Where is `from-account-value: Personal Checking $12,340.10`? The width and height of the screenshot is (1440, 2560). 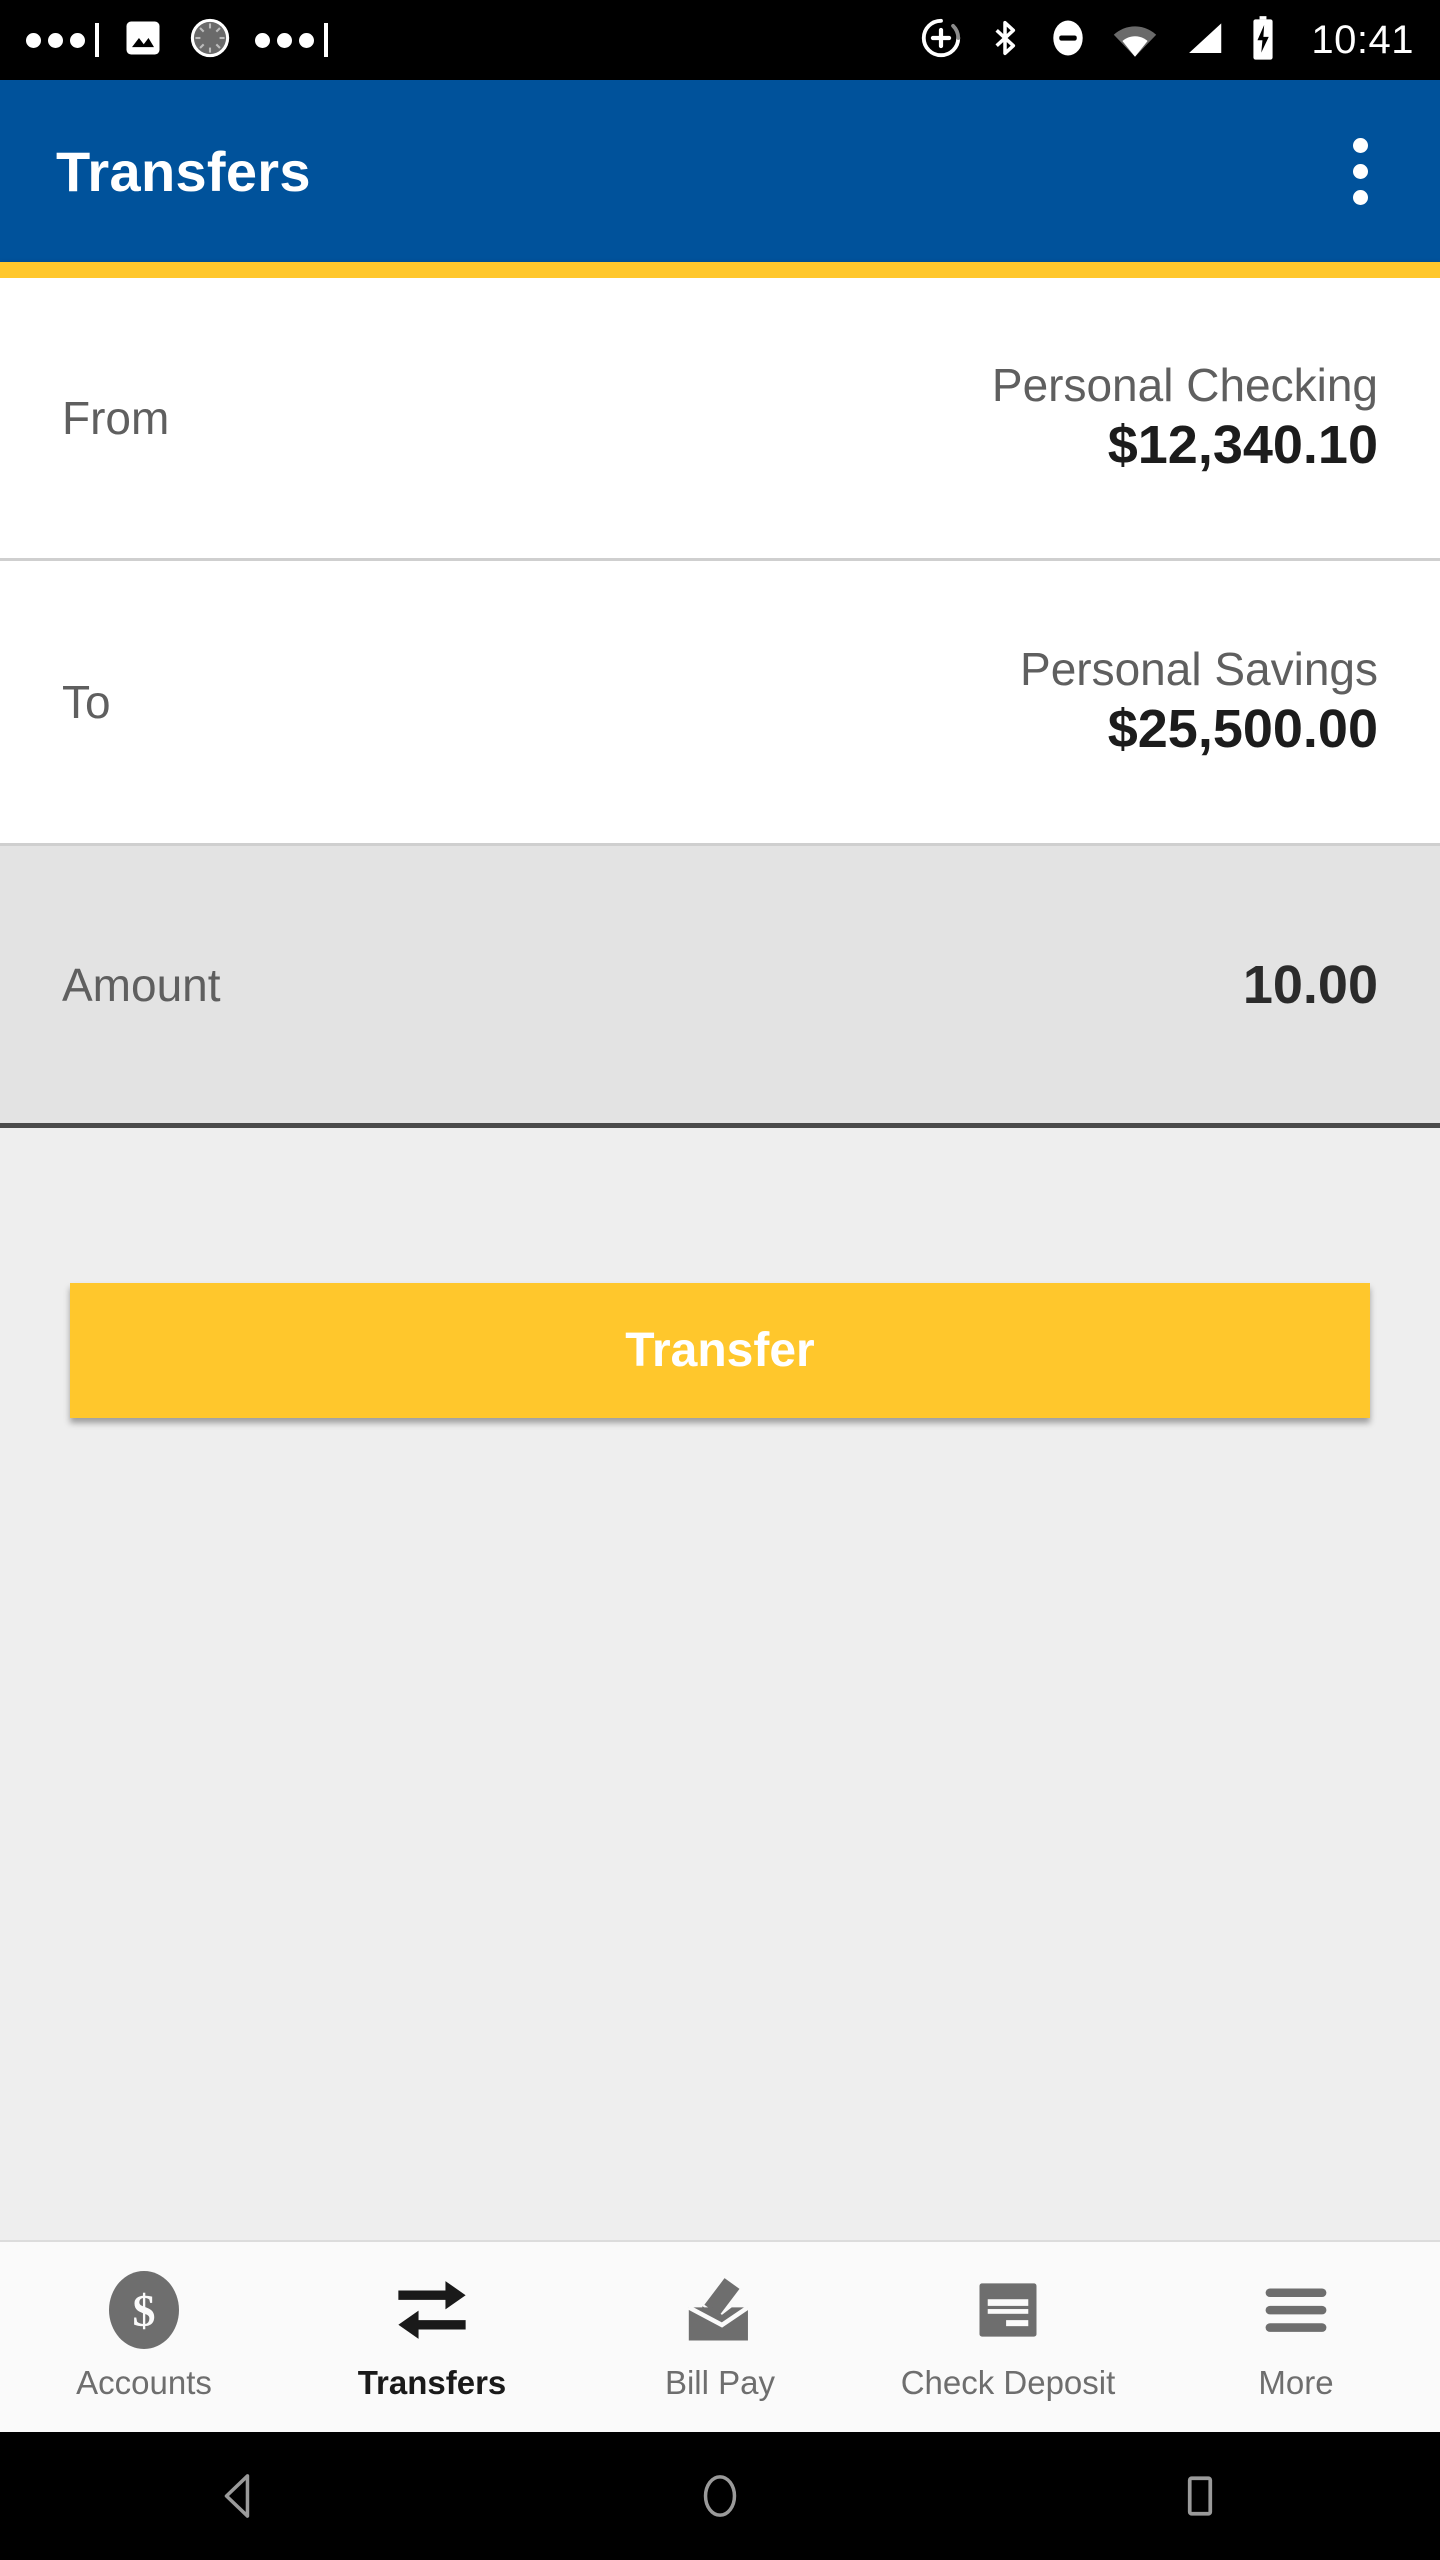
from-account-value: Personal Checking $12,340.10 is located at coordinates (1185, 418).